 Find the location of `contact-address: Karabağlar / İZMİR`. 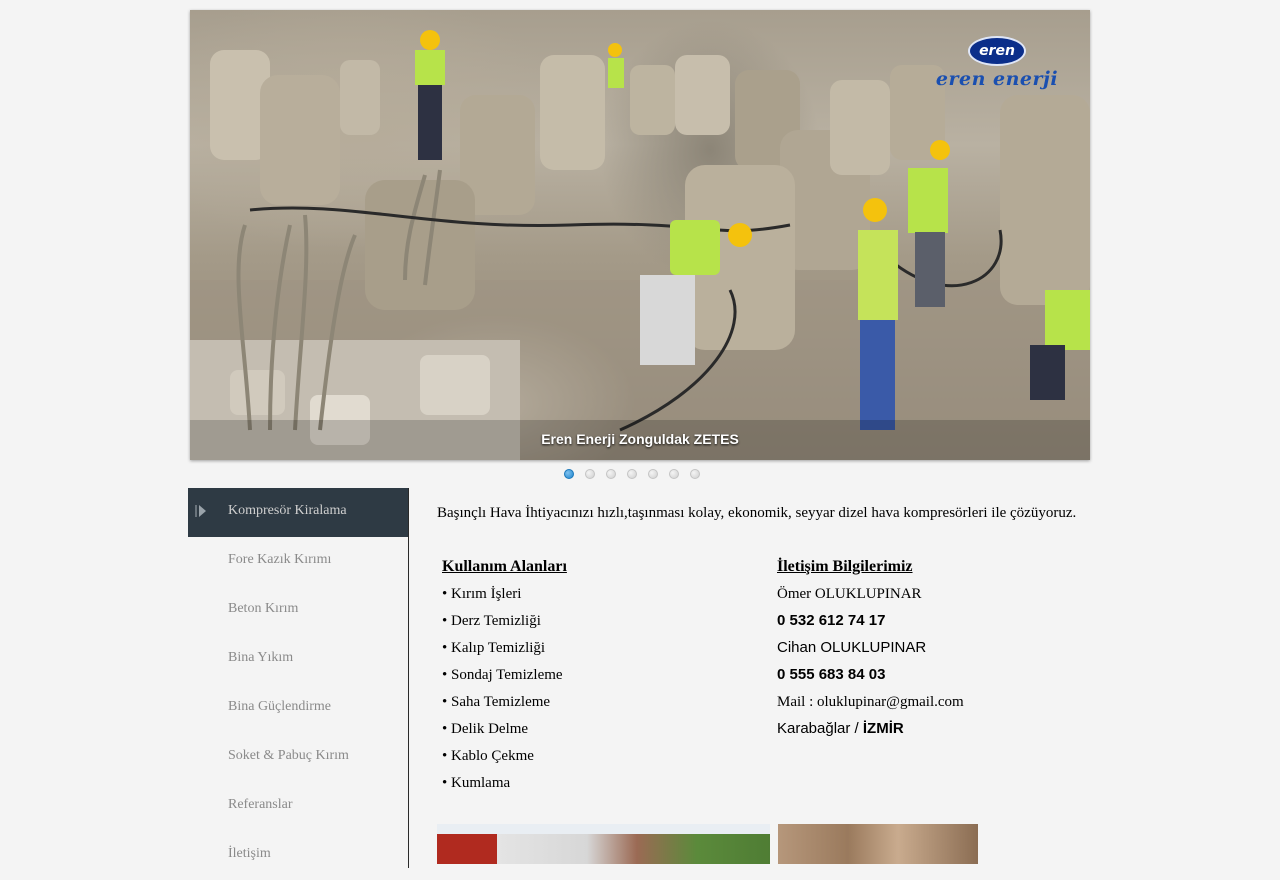

contact-address: Karabağlar / İZMİR is located at coordinates (870, 732).